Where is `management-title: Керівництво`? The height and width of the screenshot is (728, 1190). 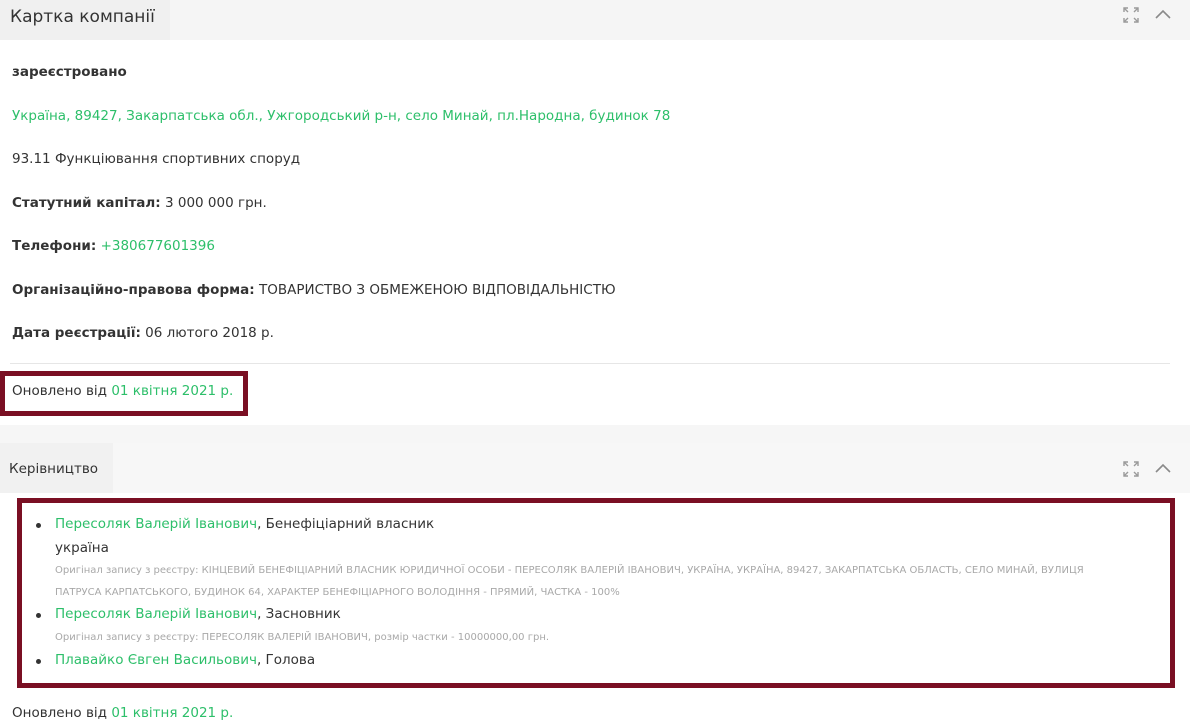
management-title: Керівництво is located at coordinates (56, 468).